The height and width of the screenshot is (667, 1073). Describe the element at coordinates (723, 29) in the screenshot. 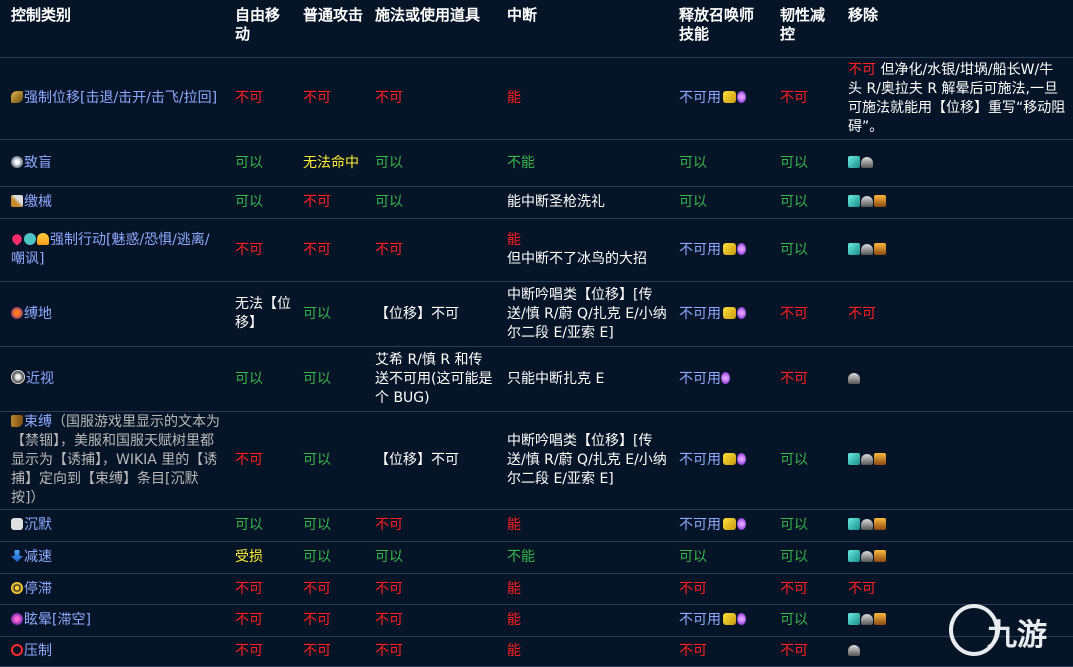

I see `header-summoner: 释放召唤师技能` at that location.